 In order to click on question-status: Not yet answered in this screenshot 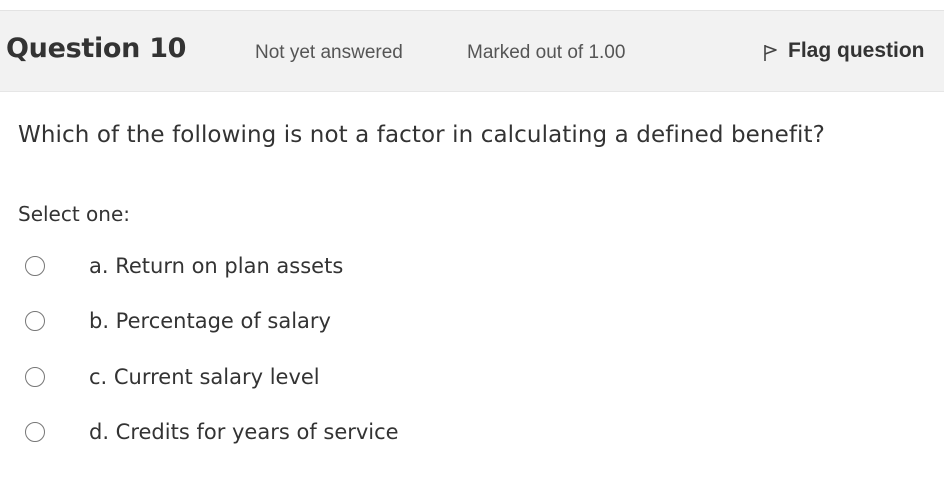, I will do `click(329, 52)`.